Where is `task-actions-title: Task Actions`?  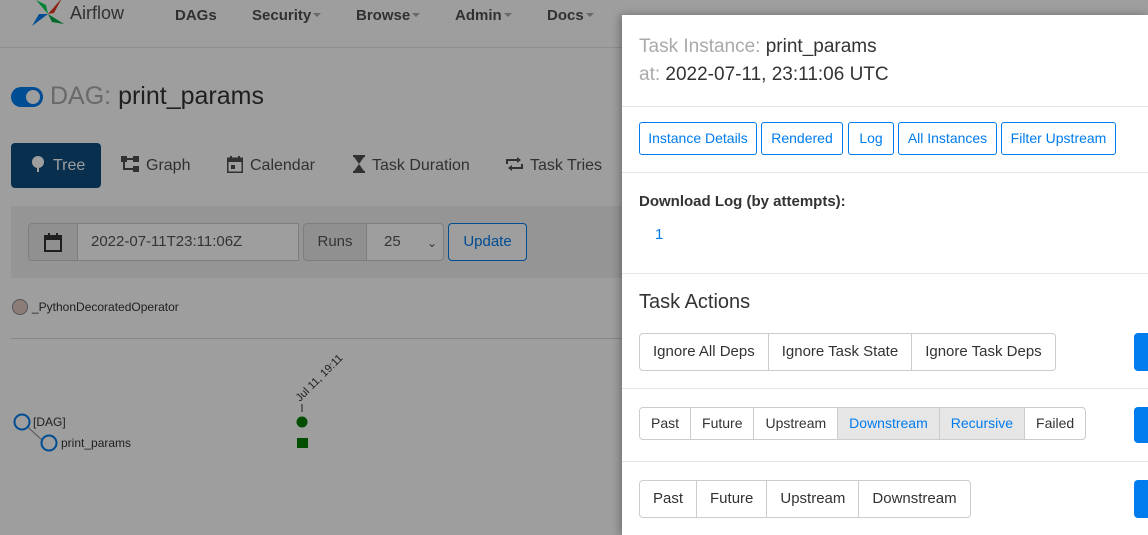 task-actions-title: Task Actions is located at coordinates (695, 302).